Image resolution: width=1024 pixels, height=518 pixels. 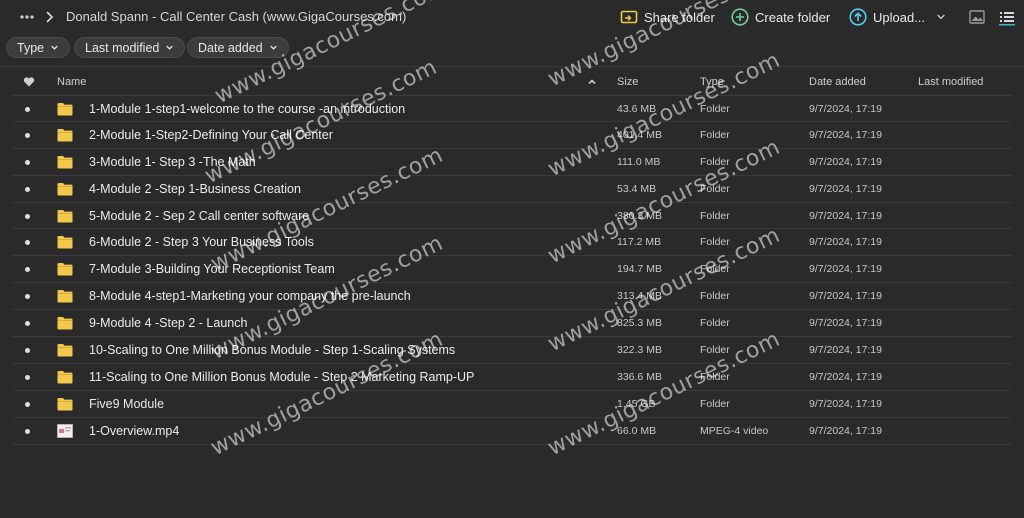 I want to click on file-size: 313.4 MB, so click(x=639, y=296).